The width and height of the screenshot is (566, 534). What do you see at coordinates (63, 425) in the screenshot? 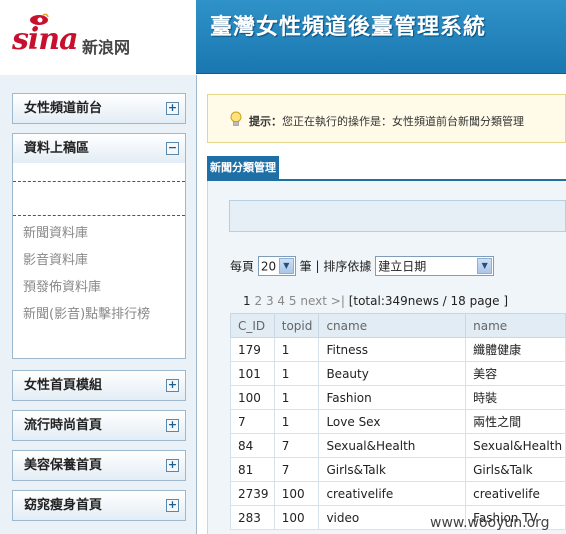
I see `sidebar-section-label: 流行時尚首頁` at bounding box center [63, 425].